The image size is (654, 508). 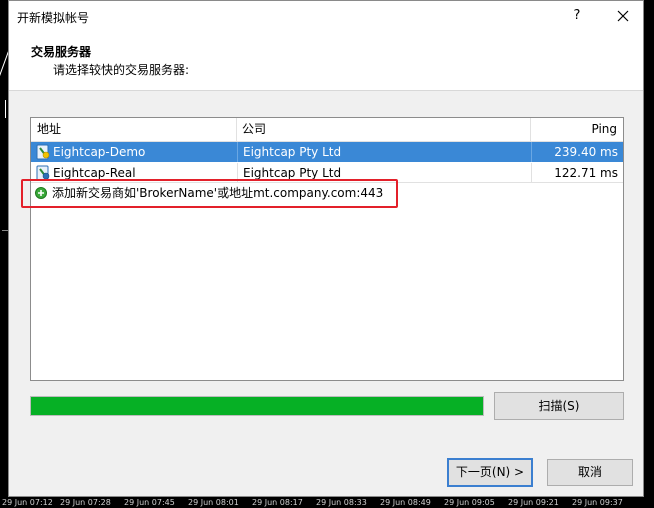 I want to click on close-icon, so click(x=623, y=16).